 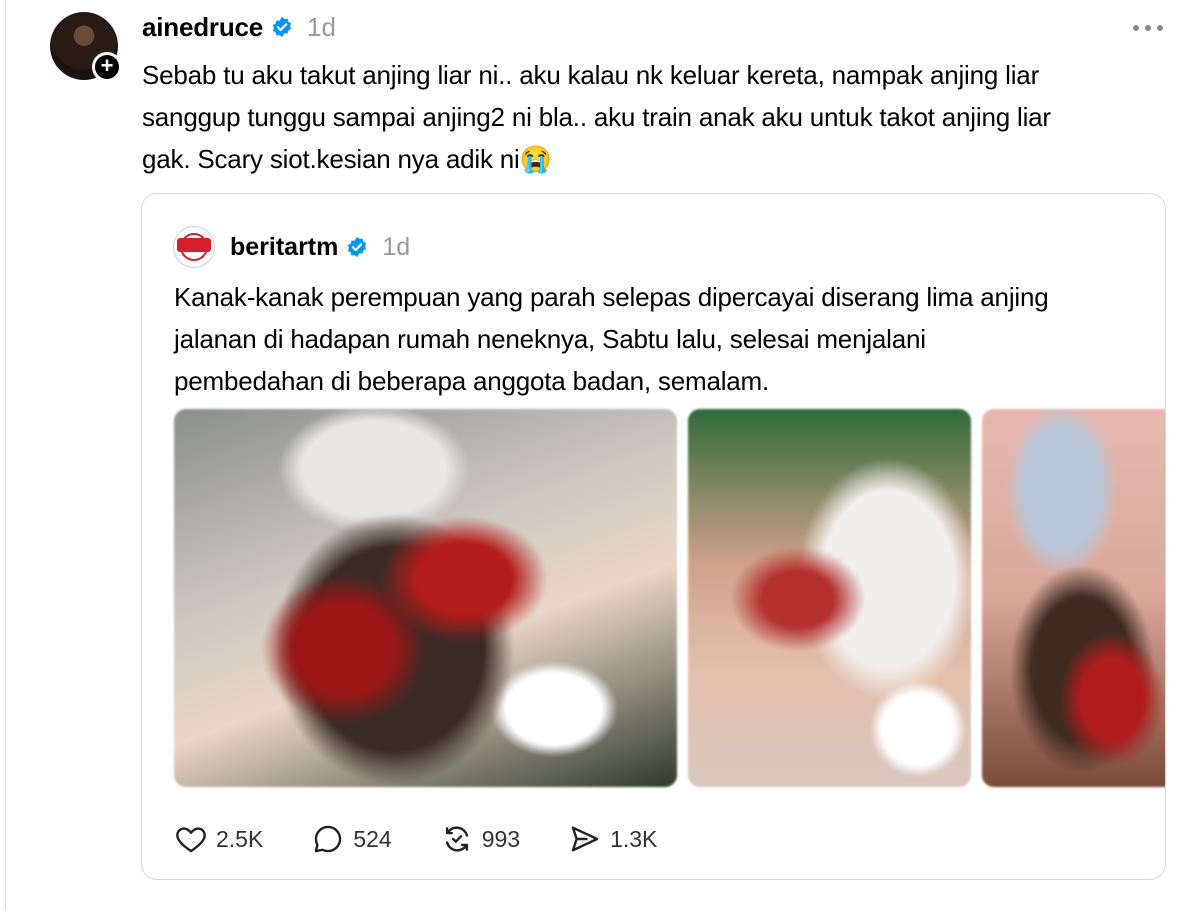 I want to click on reply-icon, so click(x=328, y=839).